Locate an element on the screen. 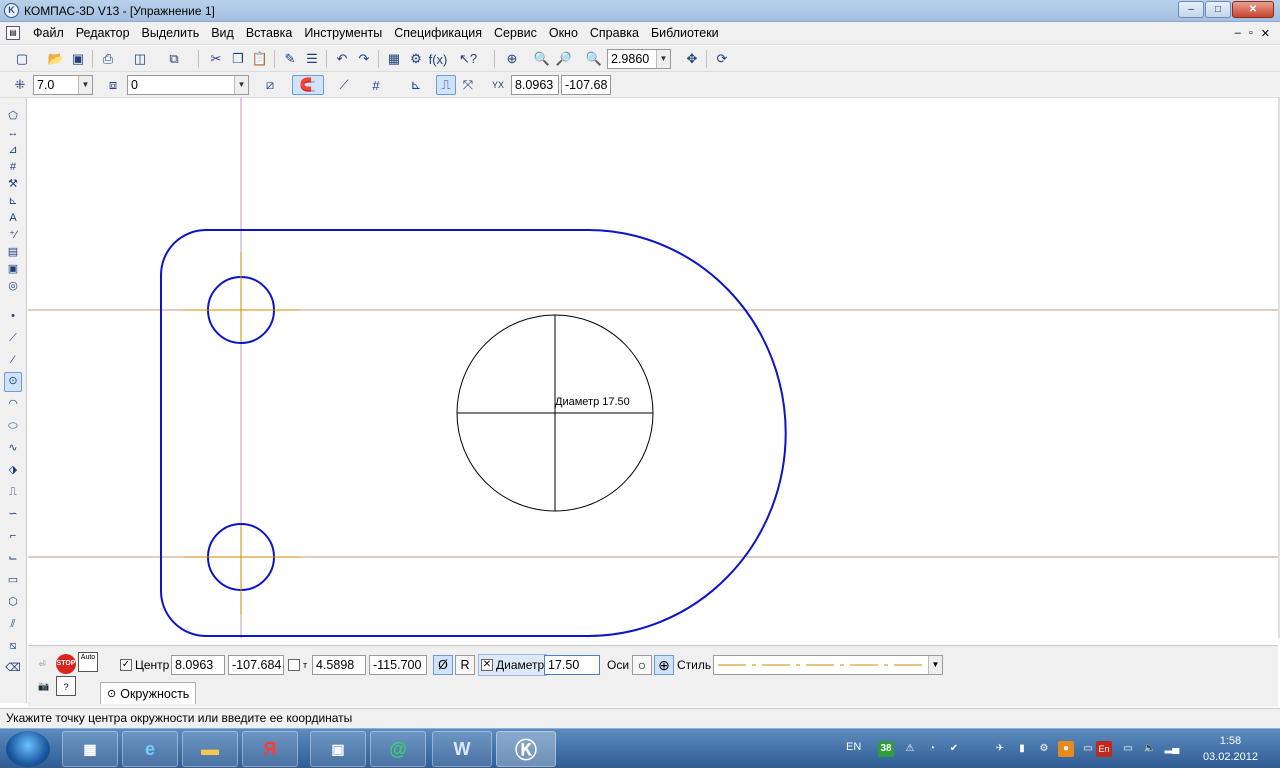 The width and height of the screenshot is (1280, 769). badge-counter-icon: 38 is located at coordinates (886, 749).